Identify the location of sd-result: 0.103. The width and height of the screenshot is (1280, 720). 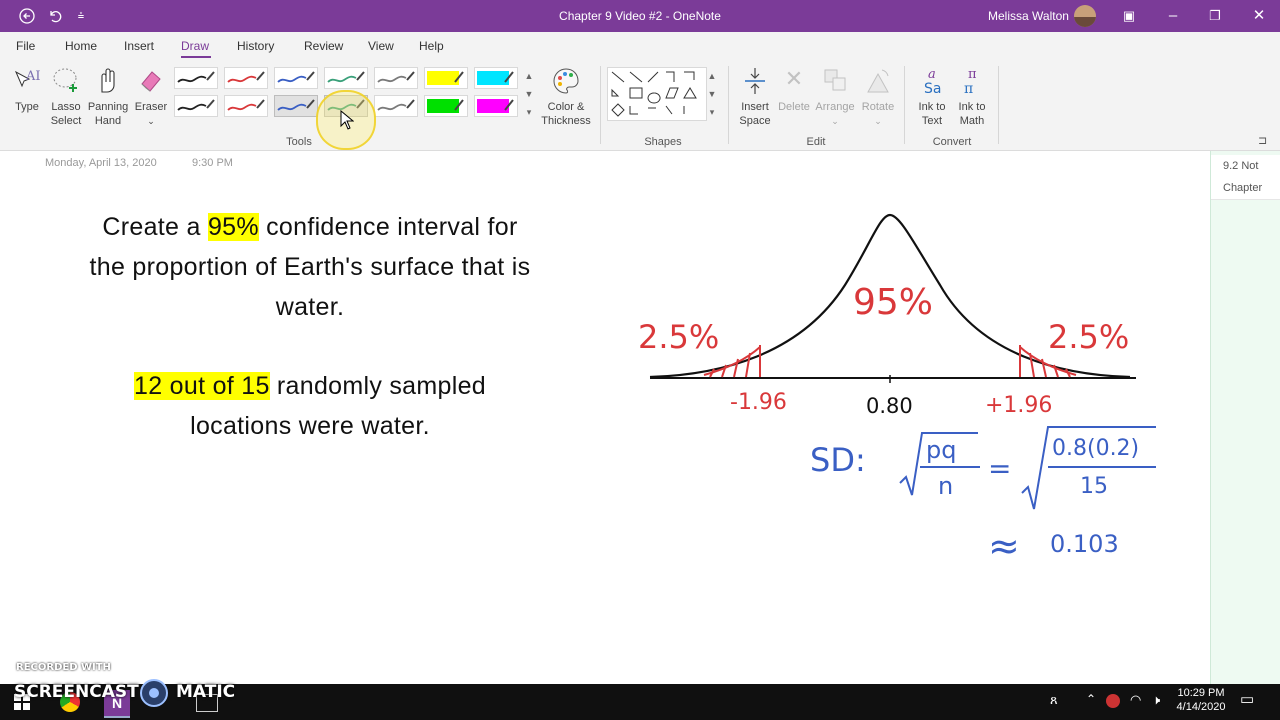
(1084, 544).